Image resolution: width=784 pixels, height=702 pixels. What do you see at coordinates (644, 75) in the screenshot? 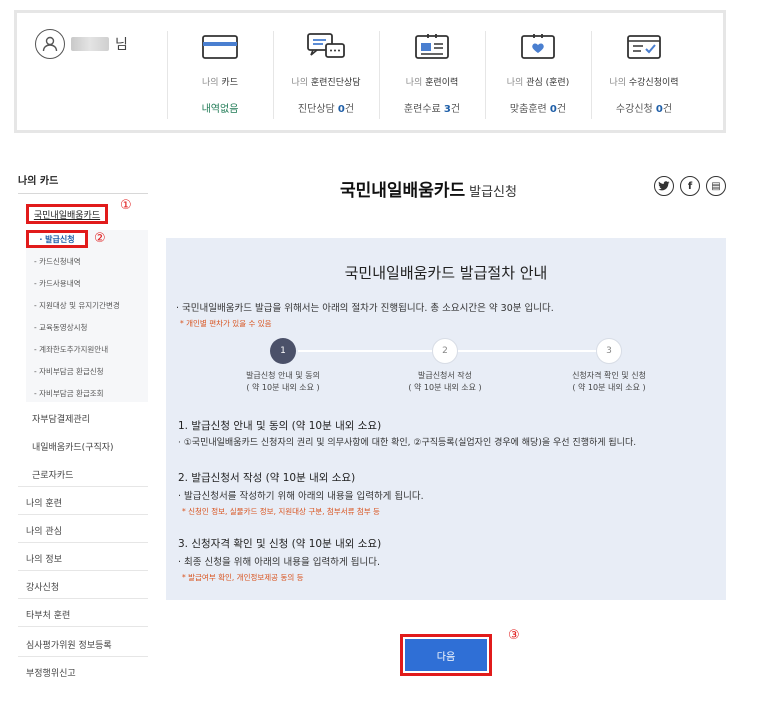
I see `stat-enrollment-history: 나의 수강신청이력 수강신청 0건` at bounding box center [644, 75].